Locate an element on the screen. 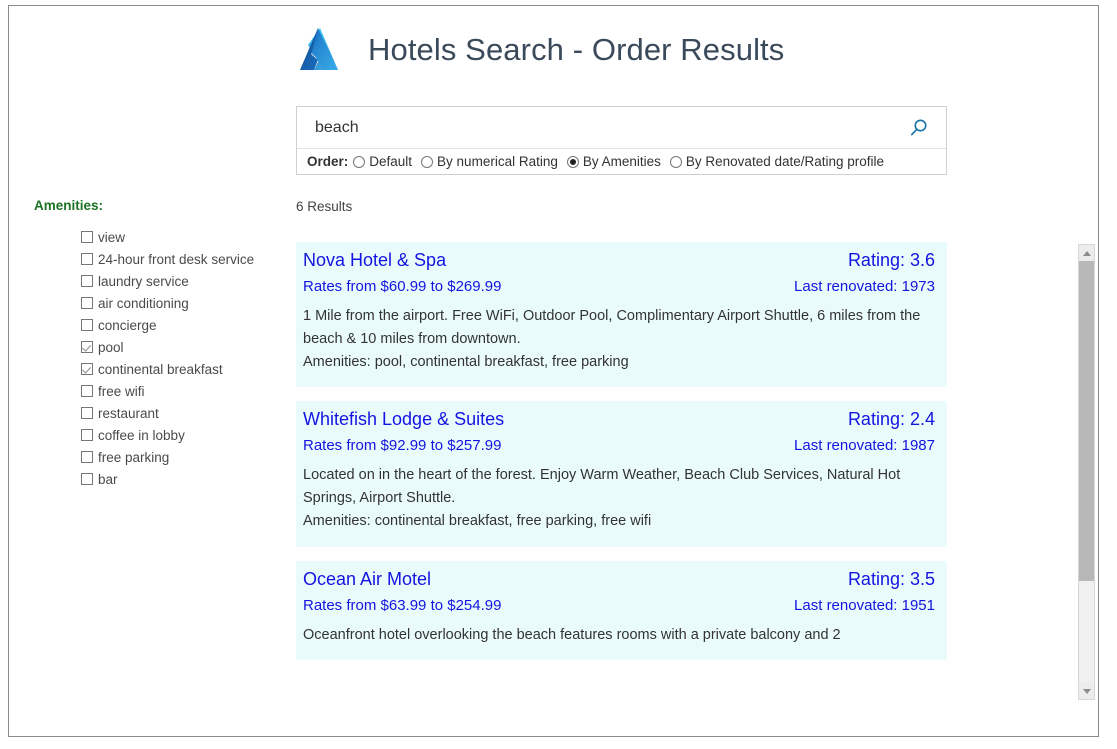 The image size is (1117, 749). amenity-label: concierge is located at coordinates (127, 325).